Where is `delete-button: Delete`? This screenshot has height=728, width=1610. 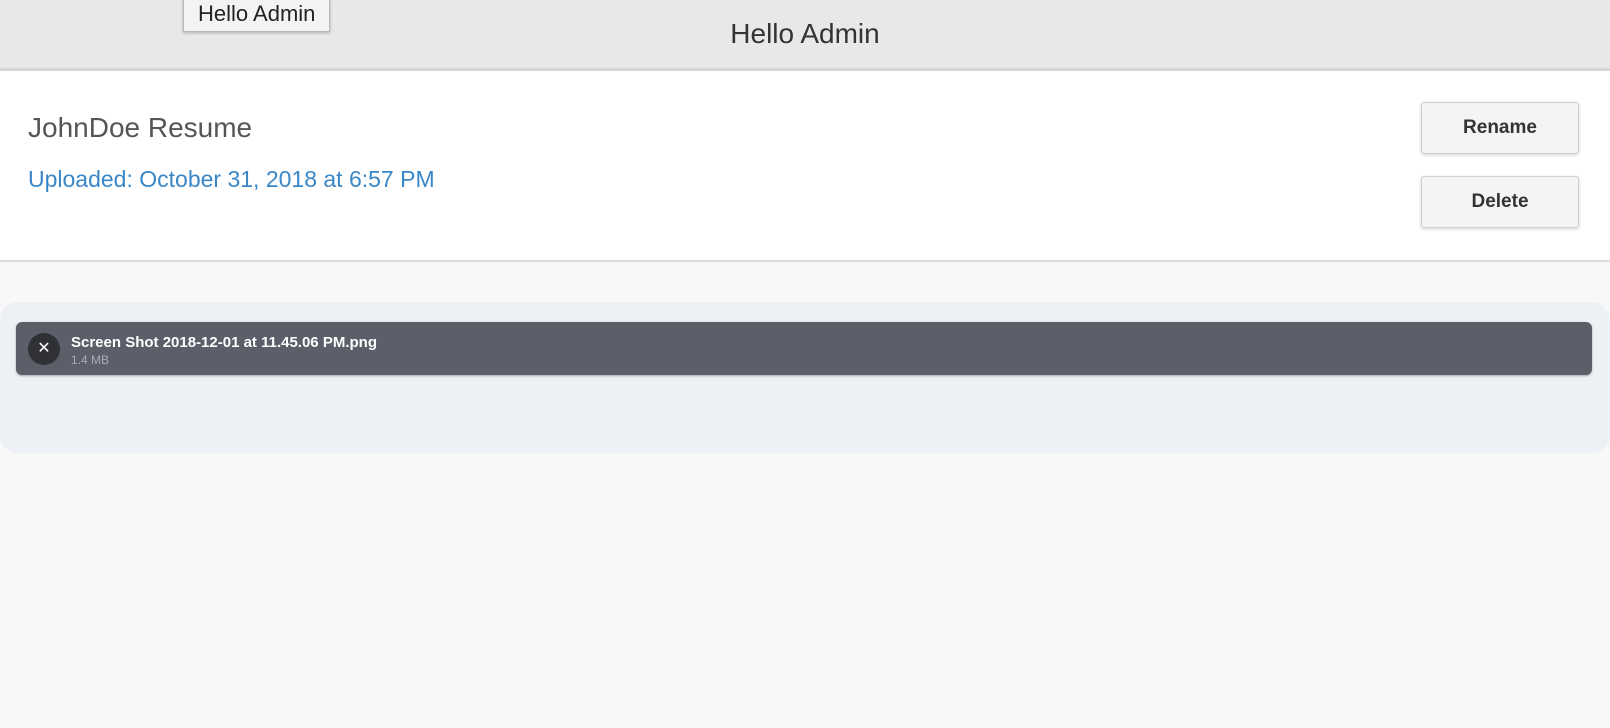
delete-button: Delete is located at coordinates (1500, 202).